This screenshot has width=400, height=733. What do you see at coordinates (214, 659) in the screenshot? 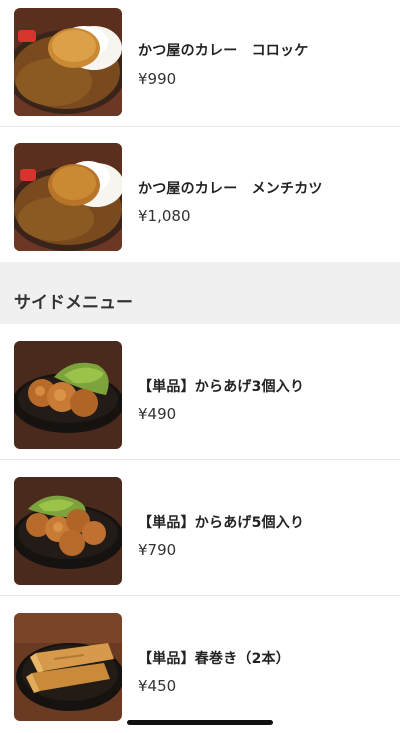
I see `item-name: 【単品】春巻き（2本）` at bounding box center [214, 659].